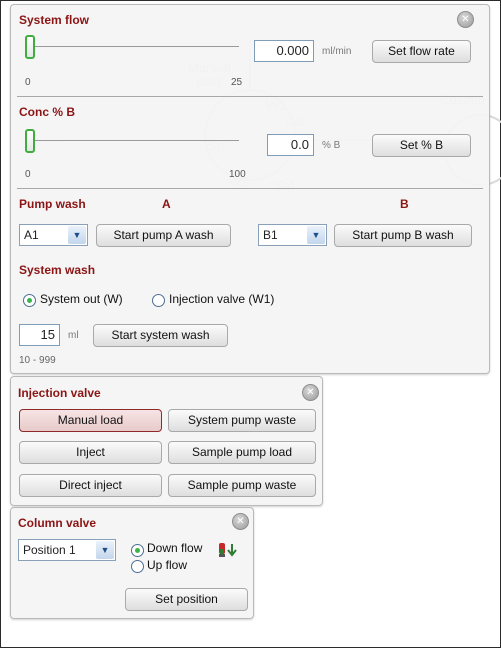 The height and width of the screenshot is (648, 501). What do you see at coordinates (270, 235) in the screenshot?
I see `pump-b-select-value: B1` at bounding box center [270, 235].